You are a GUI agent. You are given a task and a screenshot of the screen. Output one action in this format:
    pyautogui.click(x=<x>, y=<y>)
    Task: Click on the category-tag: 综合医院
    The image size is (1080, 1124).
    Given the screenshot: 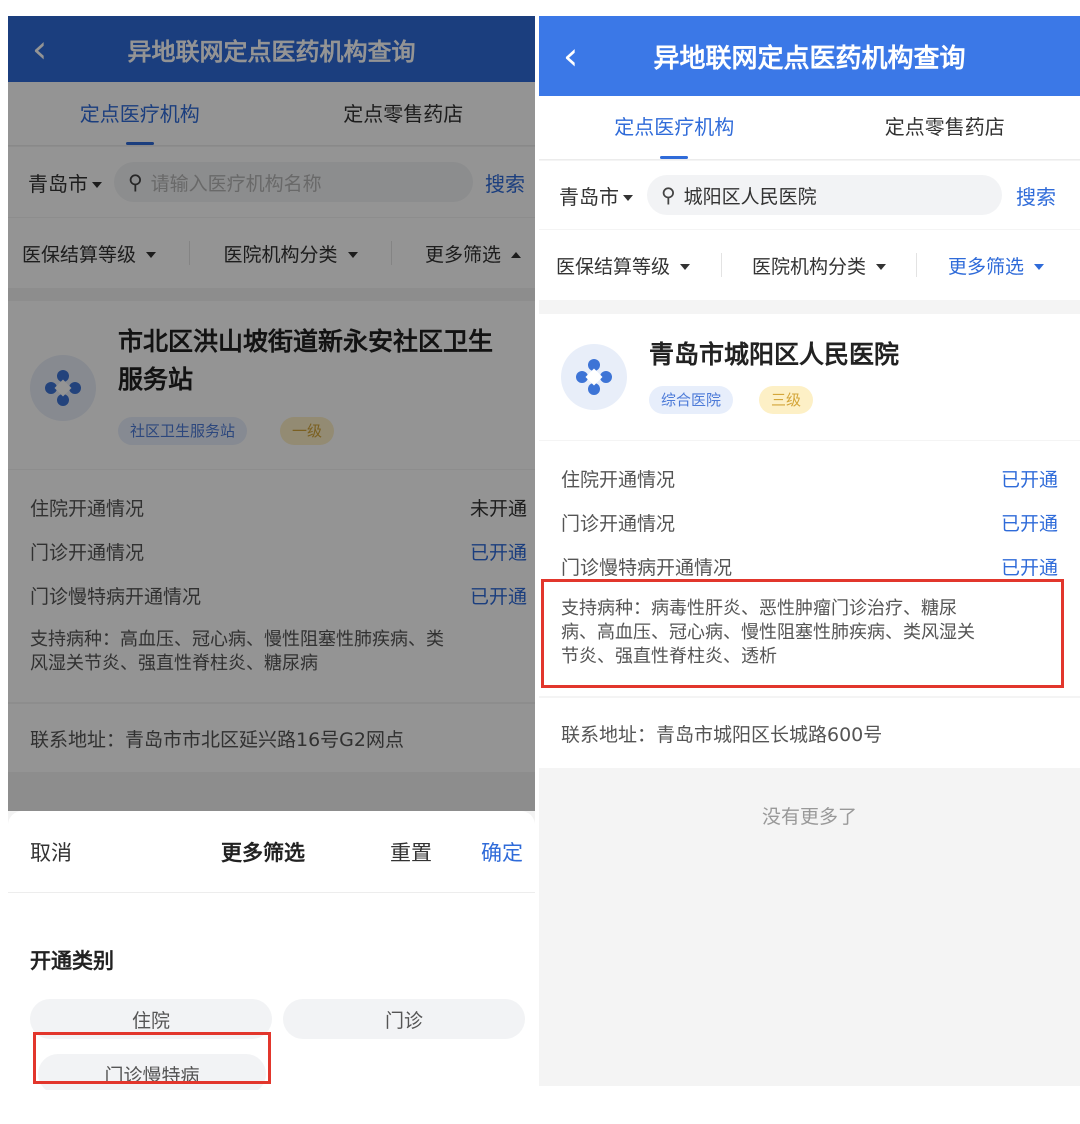 What is the action you would take?
    pyautogui.click(x=691, y=400)
    